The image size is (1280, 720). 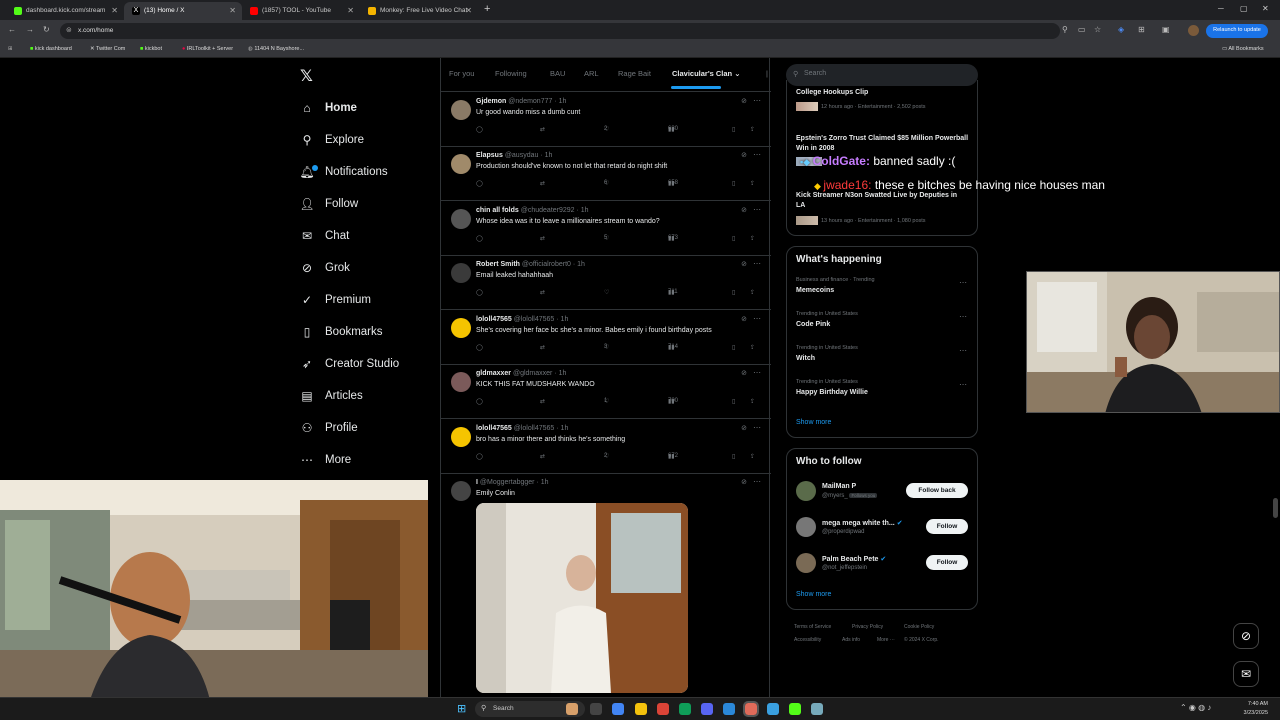 I want to click on windows-start-icon: ⊞, so click(x=461, y=708).